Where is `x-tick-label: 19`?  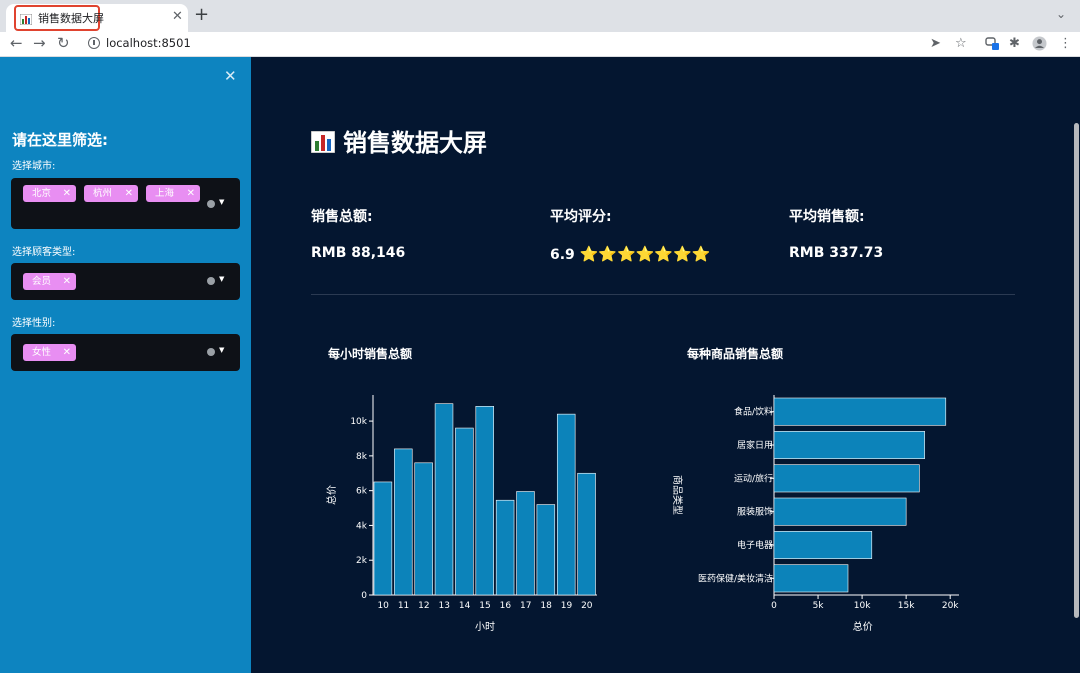
x-tick-label: 19 is located at coordinates (567, 606).